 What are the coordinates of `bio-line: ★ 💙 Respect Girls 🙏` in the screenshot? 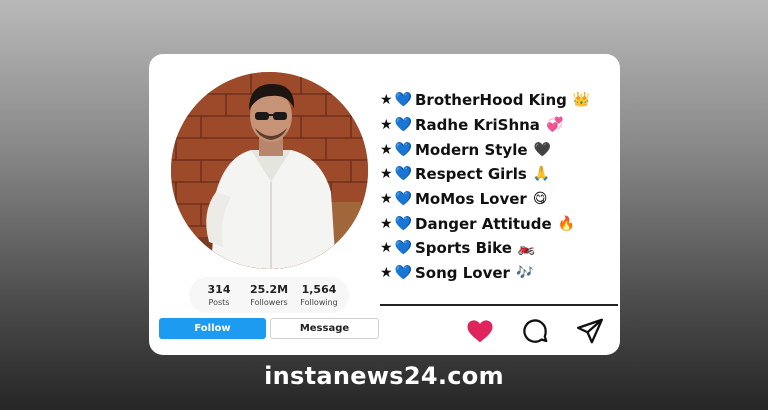 It's located at (500, 174).